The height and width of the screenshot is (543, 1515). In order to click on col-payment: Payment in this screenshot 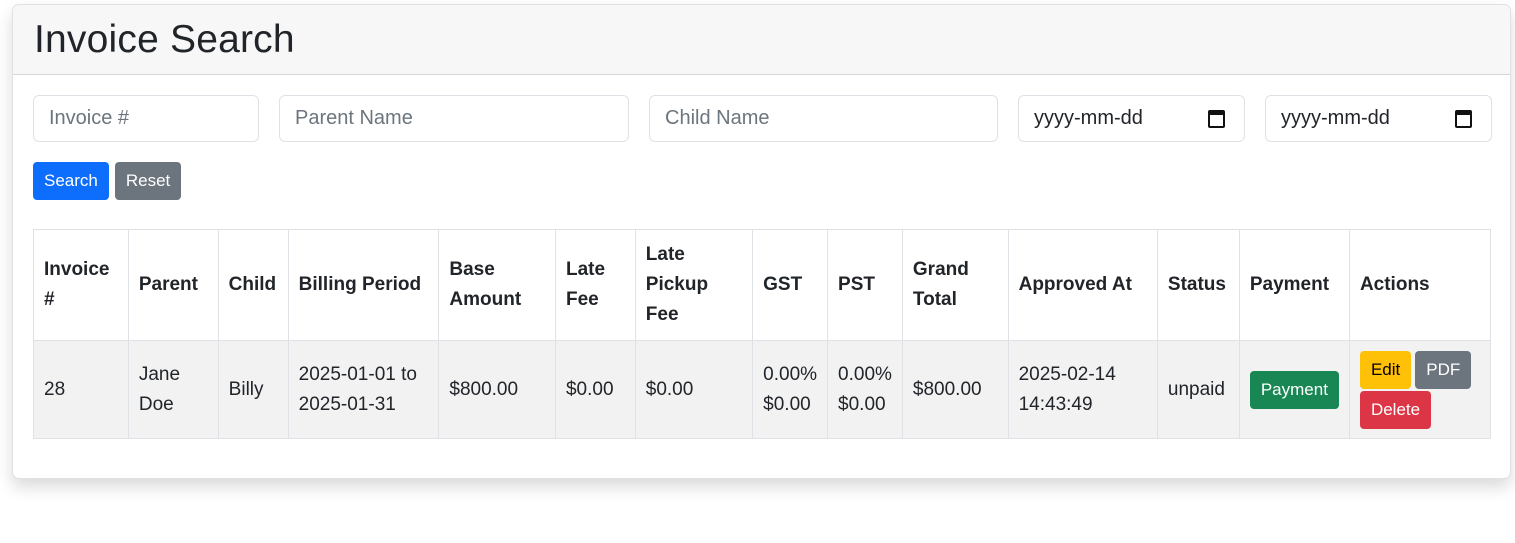, I will do `click(1294, 285)`.